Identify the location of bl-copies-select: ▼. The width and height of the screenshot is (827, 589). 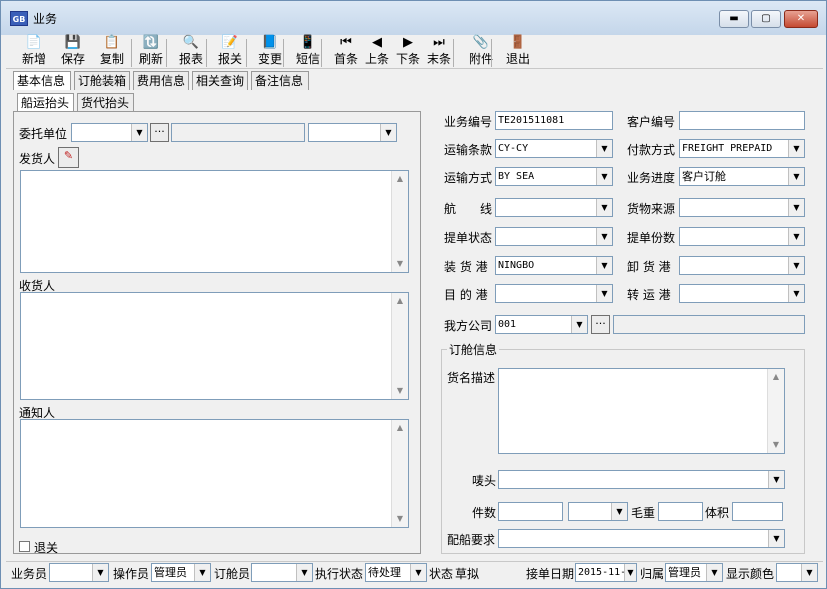
(742, 236).